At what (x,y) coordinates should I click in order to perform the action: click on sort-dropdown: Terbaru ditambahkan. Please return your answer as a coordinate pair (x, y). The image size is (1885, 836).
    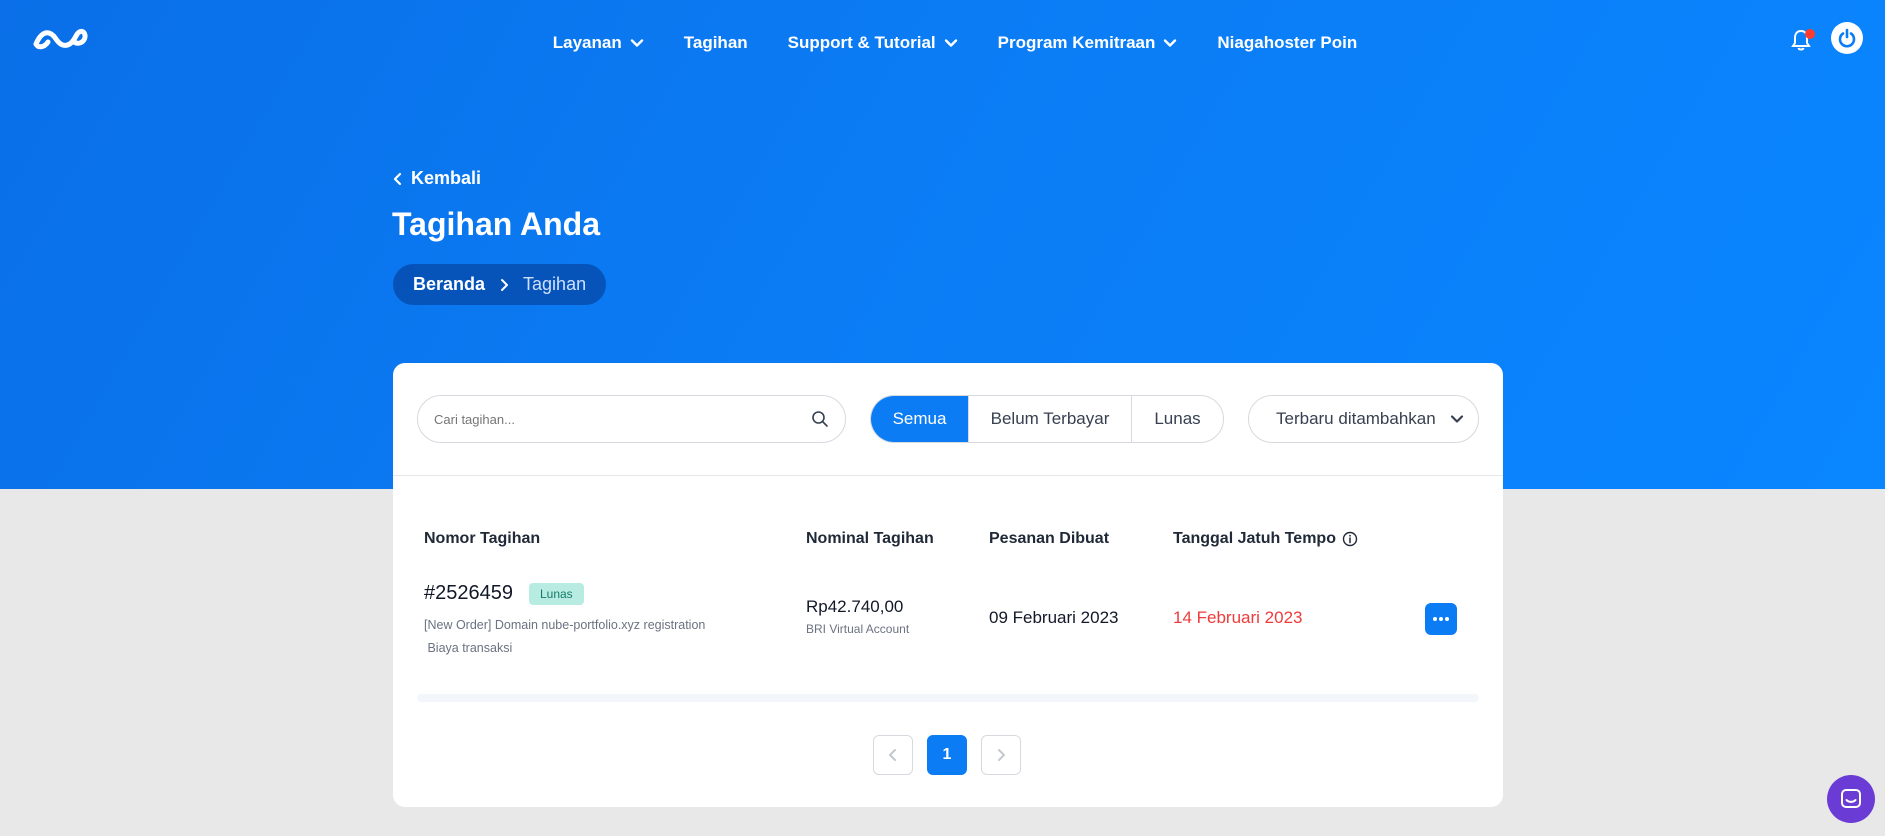
    Looking at the image, I should click on (1363, 419).